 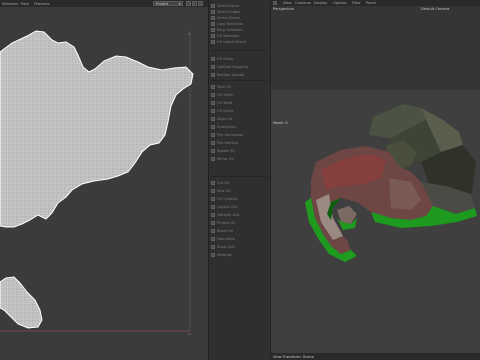 I want to click on rotate-icon, so click(x=213, y=150).